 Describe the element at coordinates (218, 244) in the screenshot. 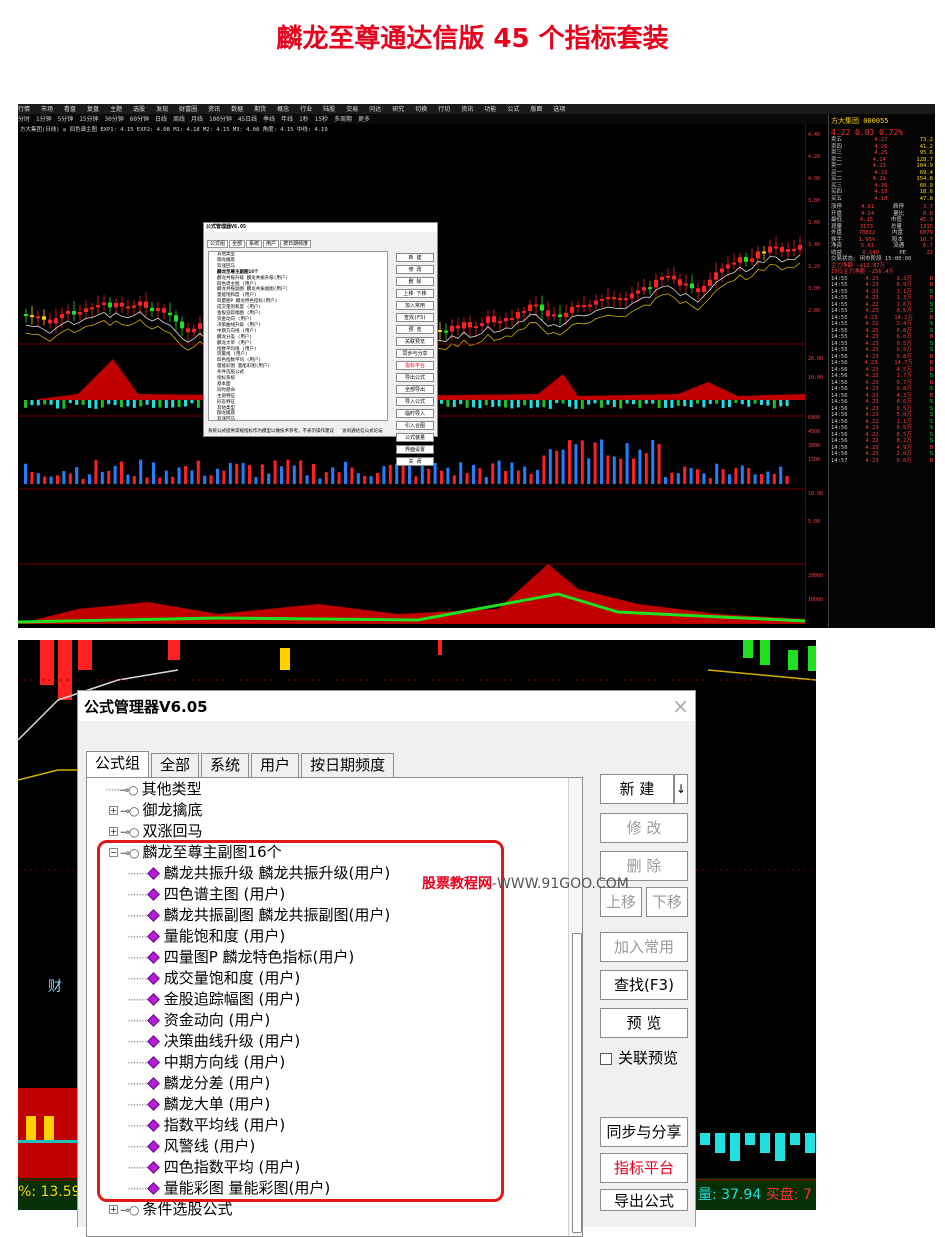

I see `small-tab: 公式组` at that location.